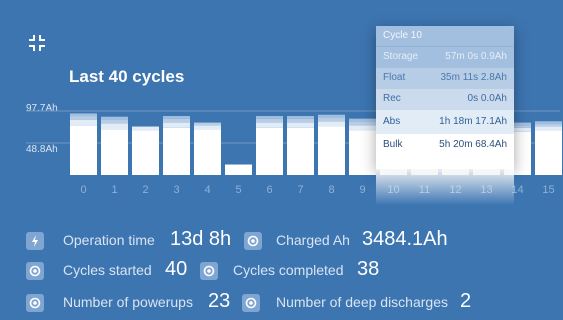 The image size is (563, 320). What do you see at coordinates (445, 187) in the screenshot?
I see `tooltip-fade` at bounding box center [445, 187].